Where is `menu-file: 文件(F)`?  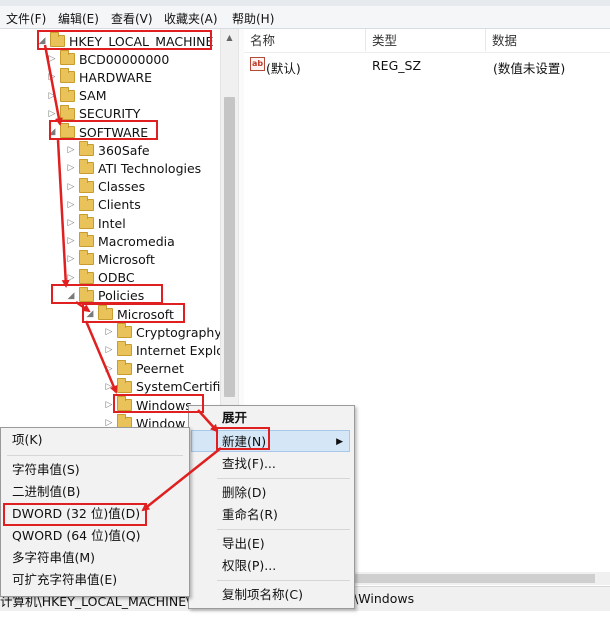 menu-file: 文件(F) is located at coordinates (26, 18).